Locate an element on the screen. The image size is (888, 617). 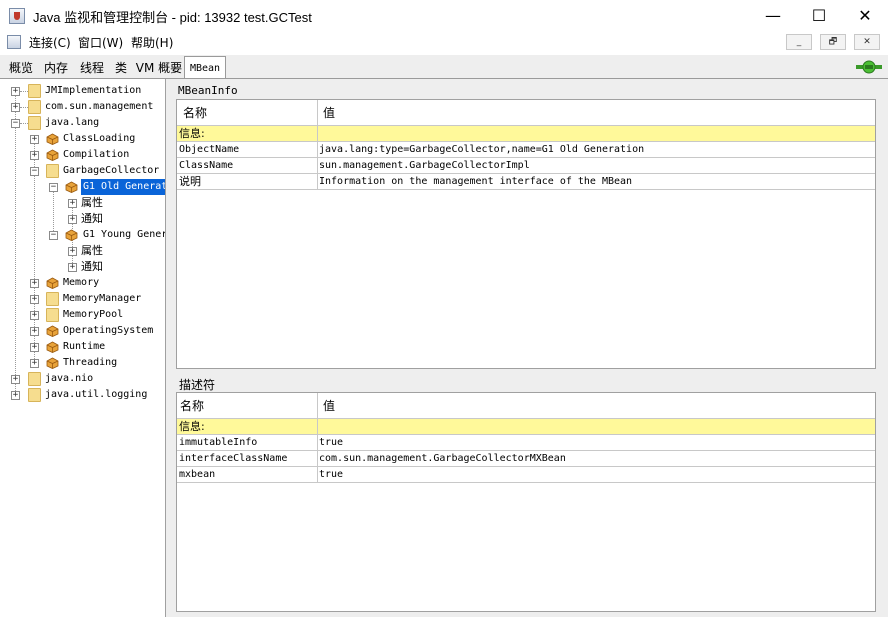
menu-help: 帮助(H) is located at coordinates (152, 42).